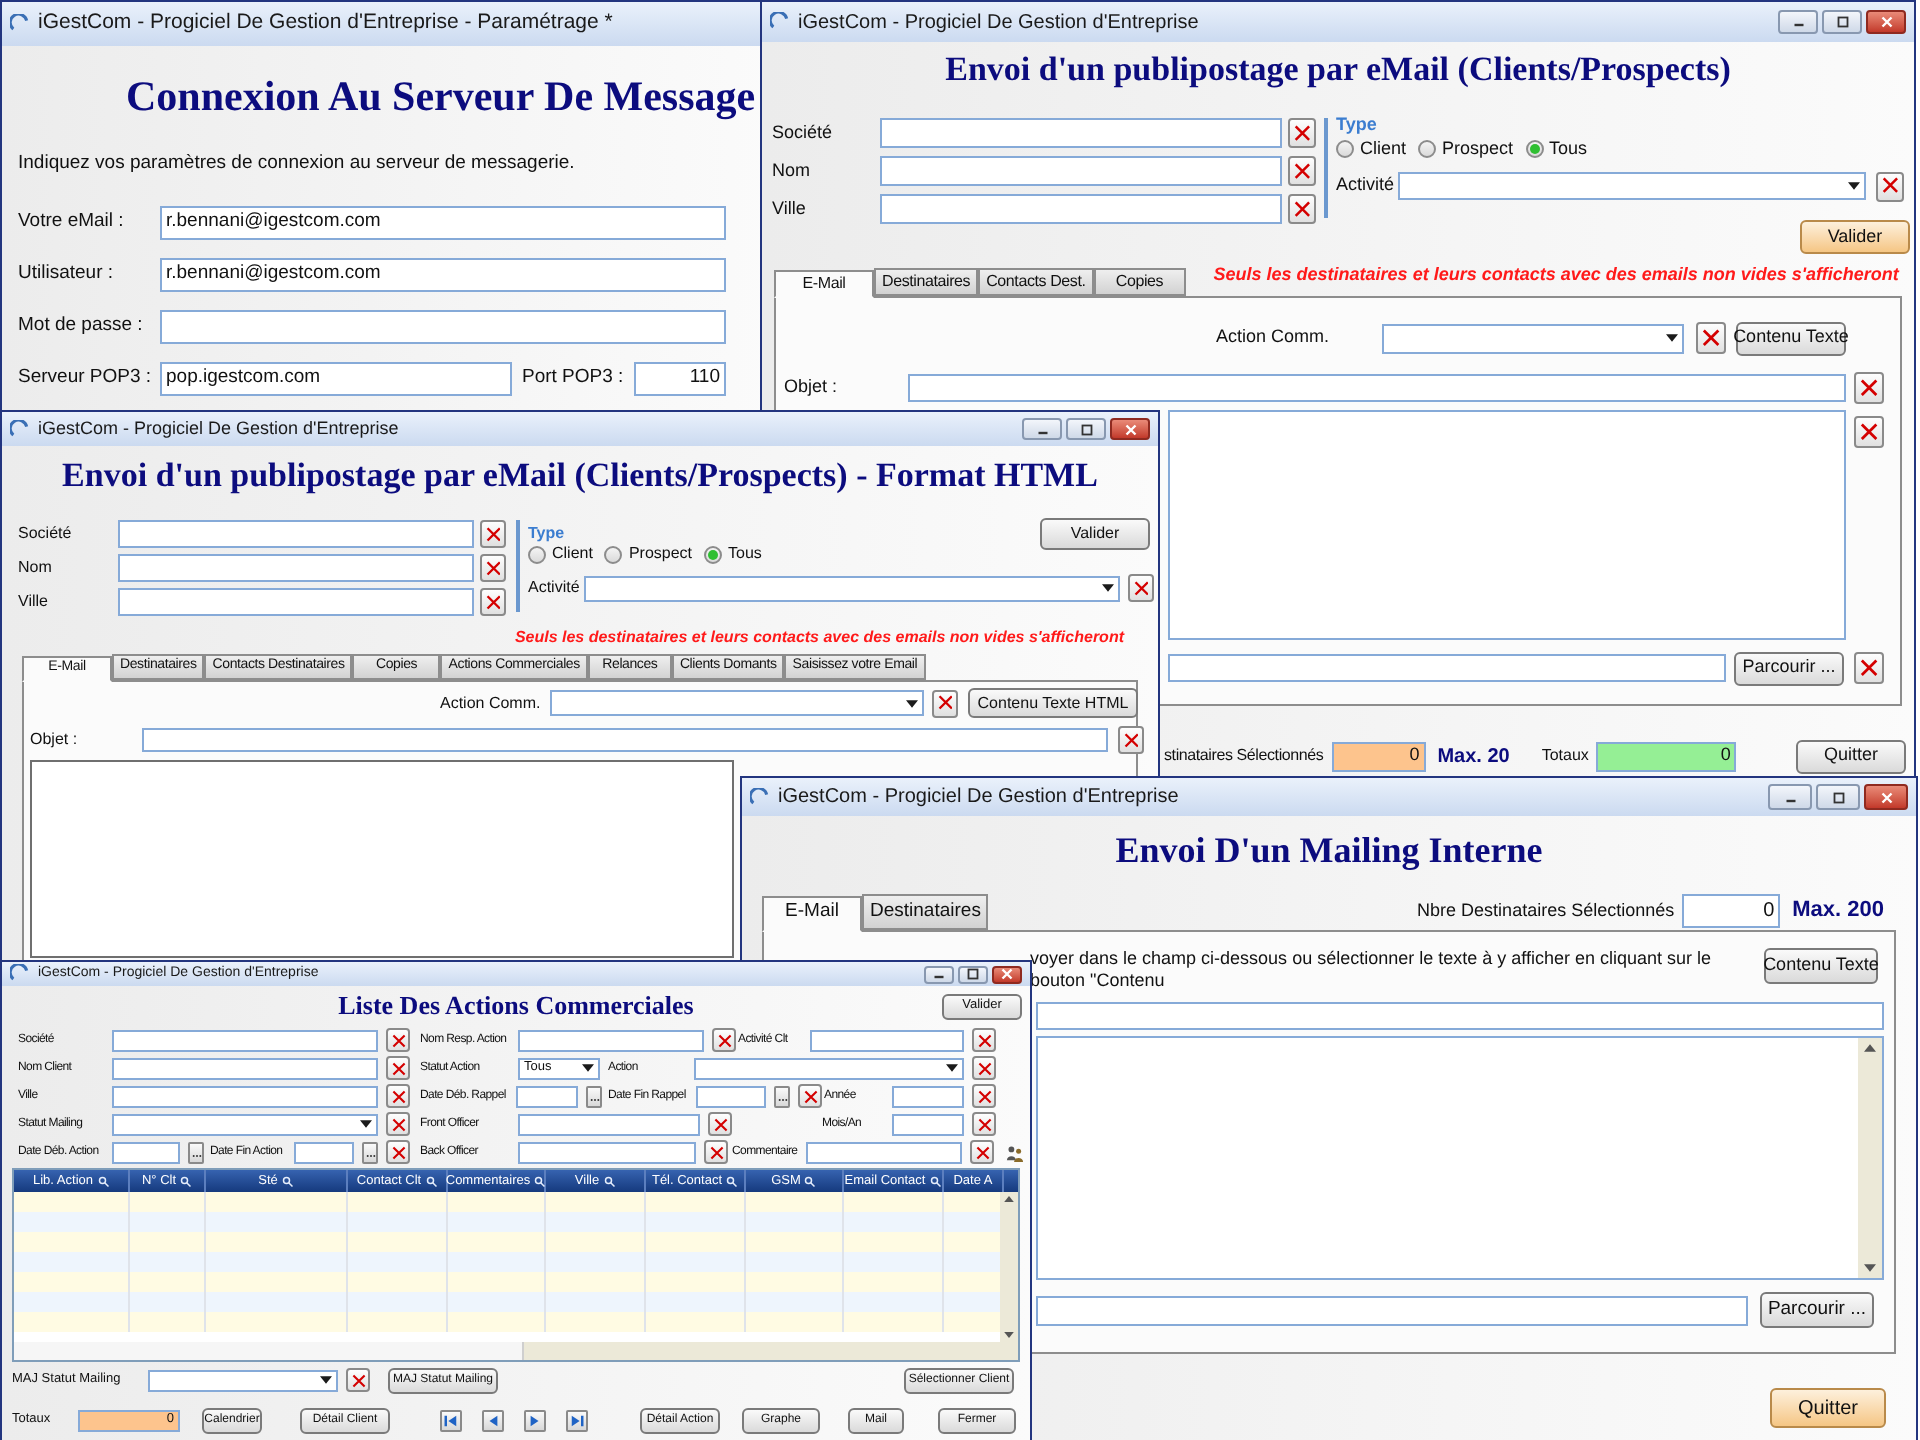 Image resolution: width=1920 pixels, height=1440 pixels. Describe the element at coordinates (939, 974) in the screenshot. I see `minimize-button` at that location.